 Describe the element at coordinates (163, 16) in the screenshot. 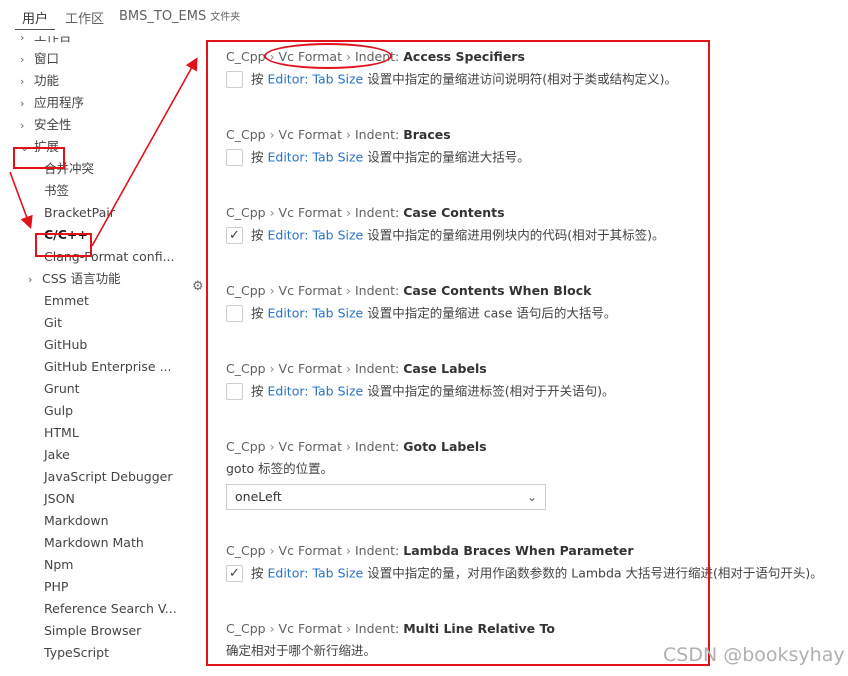

I see `tab-folder-label: BMS_TO_EMS` at that location.